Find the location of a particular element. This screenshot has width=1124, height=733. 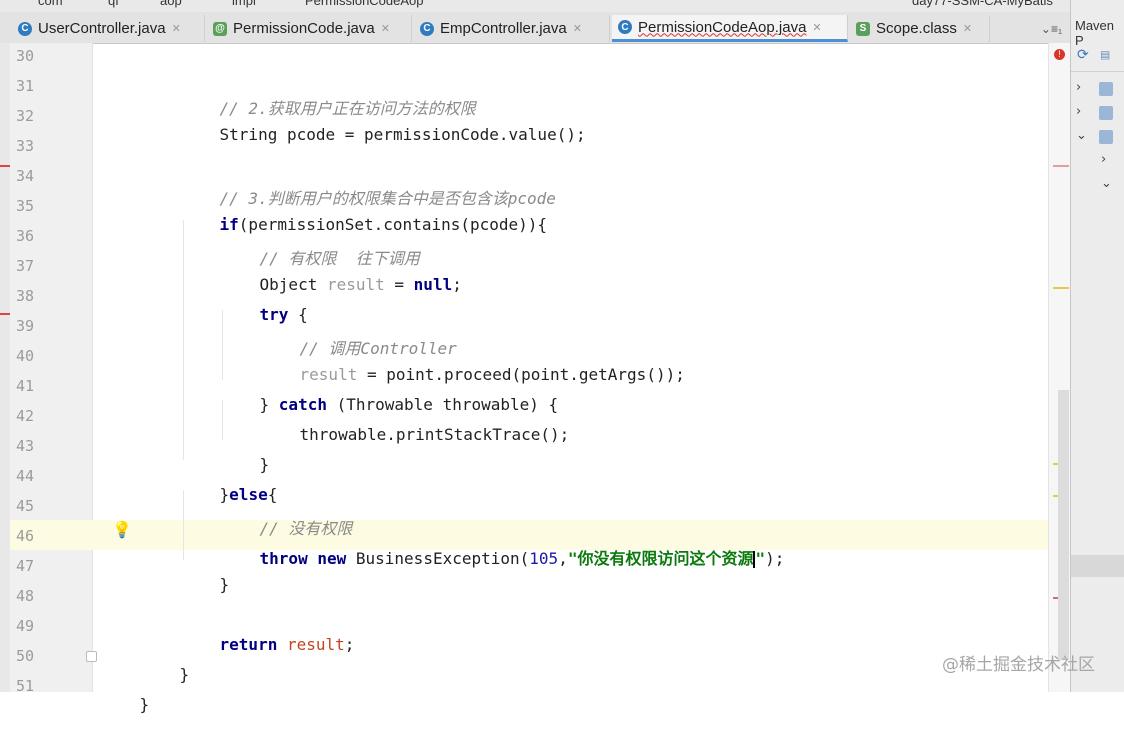

tab-list-control: ⌄≡₁ is located at coordinates (1051, 29).